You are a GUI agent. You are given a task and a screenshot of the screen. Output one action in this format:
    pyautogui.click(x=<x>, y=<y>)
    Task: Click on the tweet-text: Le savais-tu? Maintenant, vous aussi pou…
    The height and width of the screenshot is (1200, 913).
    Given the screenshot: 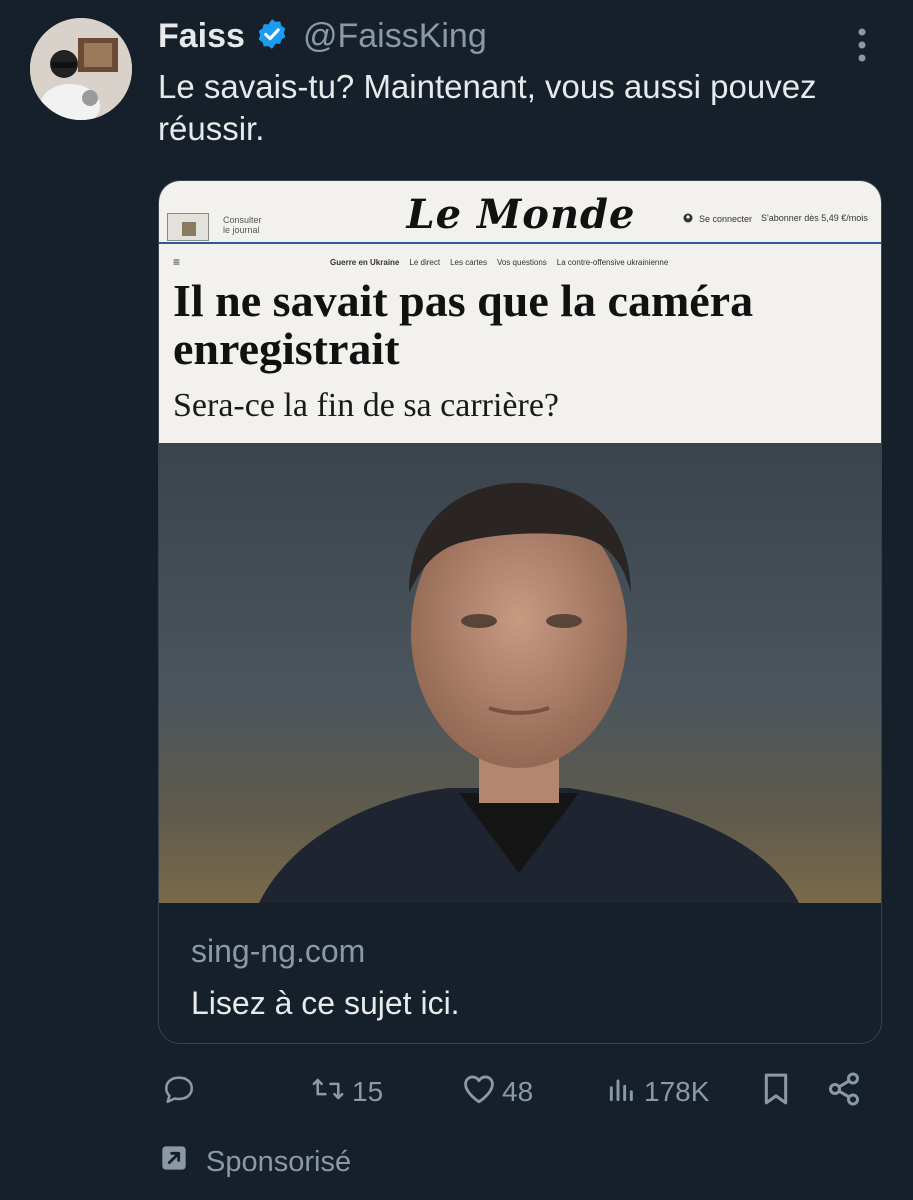 What is the action you would take?
    pyautogui.click(x=487, y=107)
    